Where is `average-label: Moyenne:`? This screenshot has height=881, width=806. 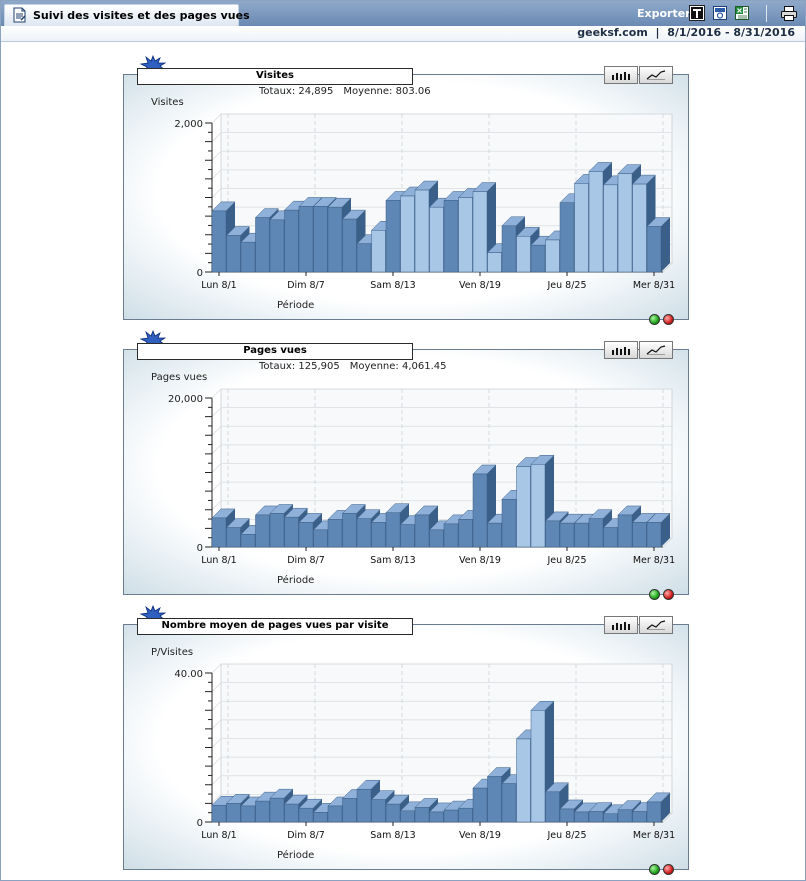
average-label: Moyenne: is located at coordinates (374, 366).